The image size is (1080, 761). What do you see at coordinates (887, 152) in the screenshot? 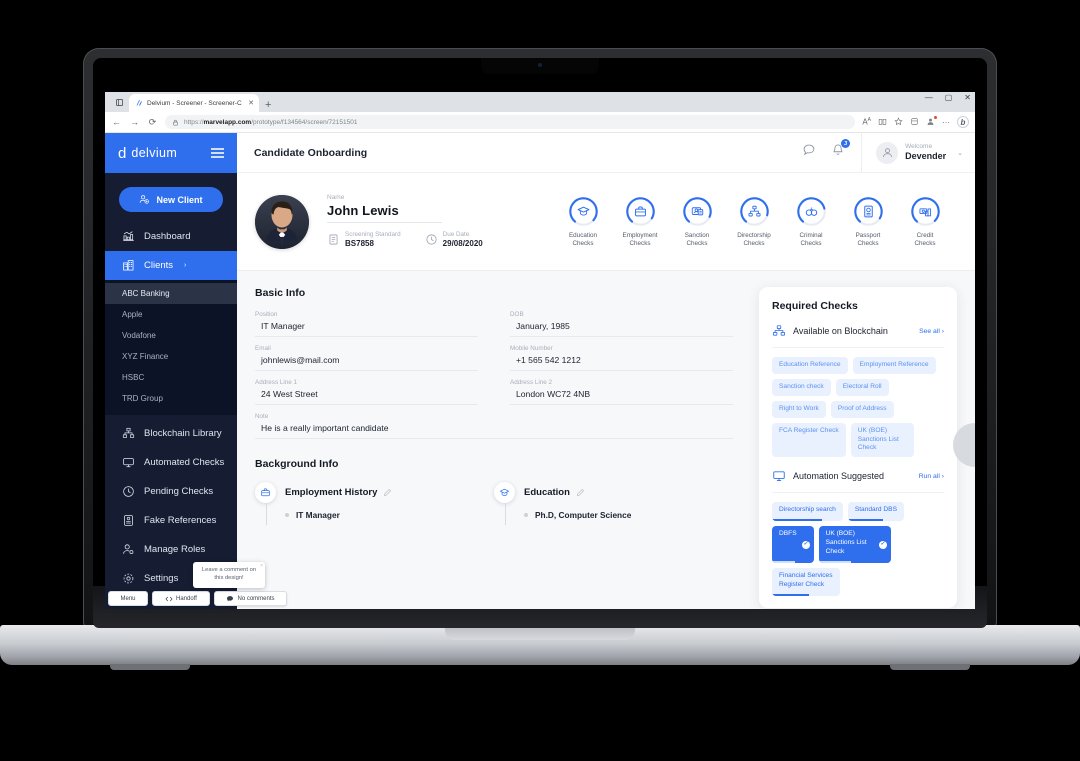
I see `avatar` at bounding box center [887, 152].